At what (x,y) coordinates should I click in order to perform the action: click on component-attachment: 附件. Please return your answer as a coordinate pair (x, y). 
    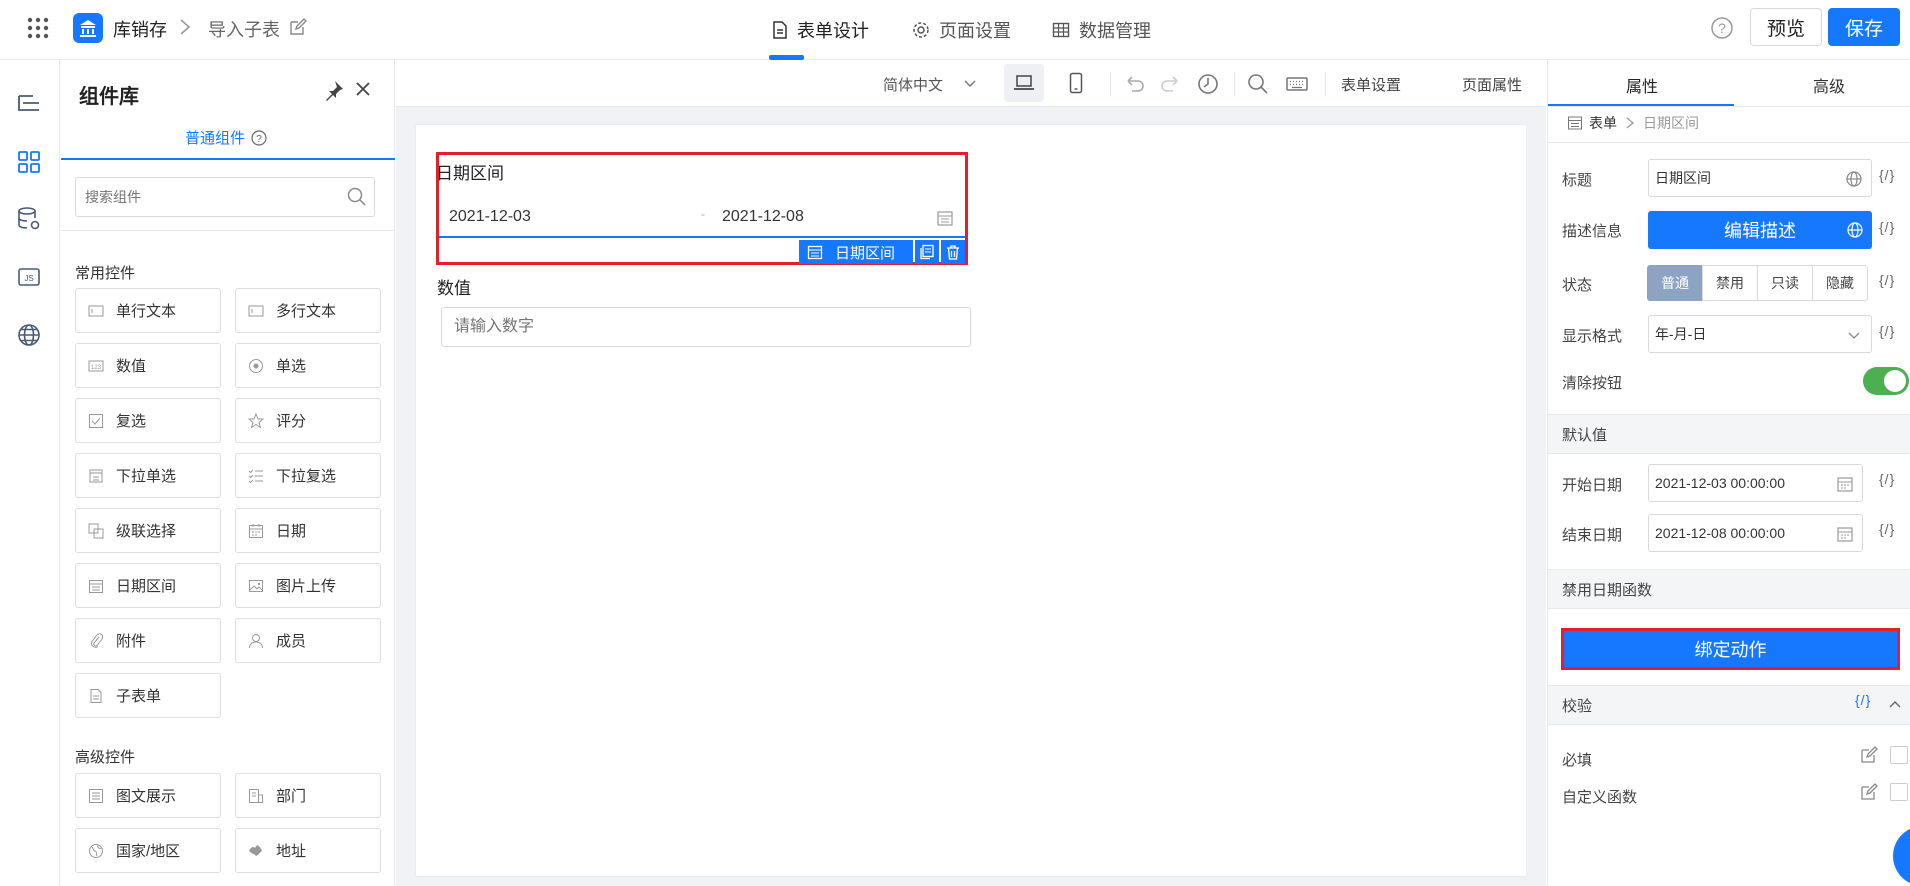
    Looking at the image, I should click on (148, 640).